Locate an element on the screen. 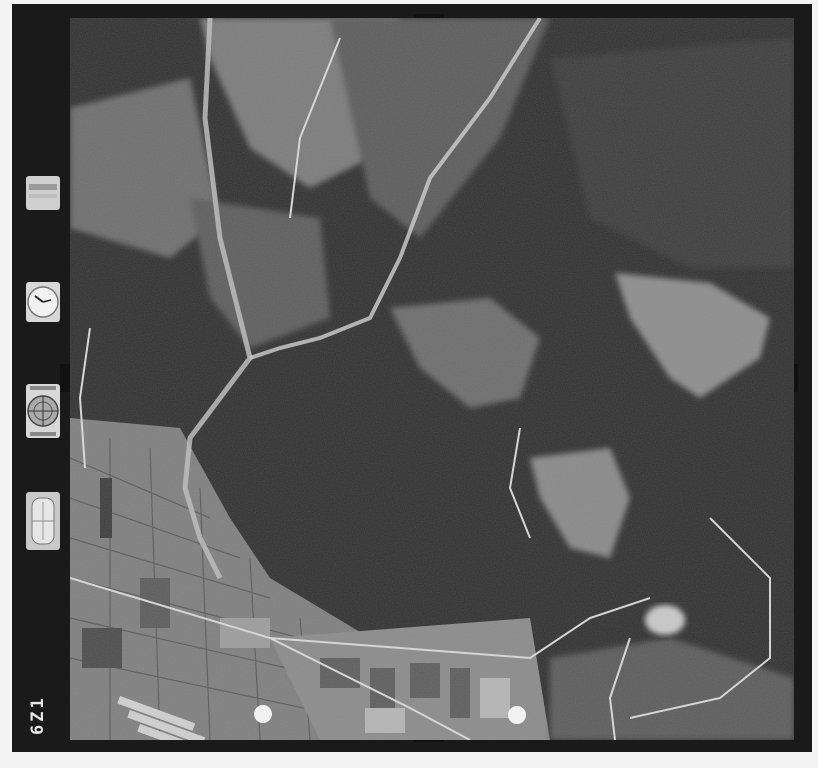 This screenshot has width=818, height=768. altimeter-icon is located at coordinates (43, 411).